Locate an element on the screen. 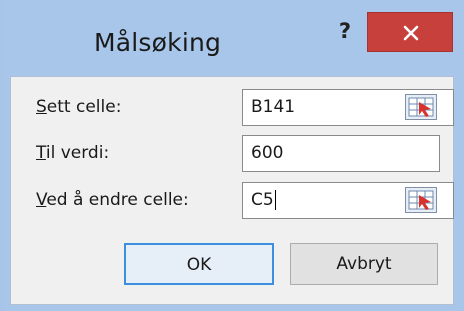  to-value-label: Til verdi: is located at coordinates (72, 153).